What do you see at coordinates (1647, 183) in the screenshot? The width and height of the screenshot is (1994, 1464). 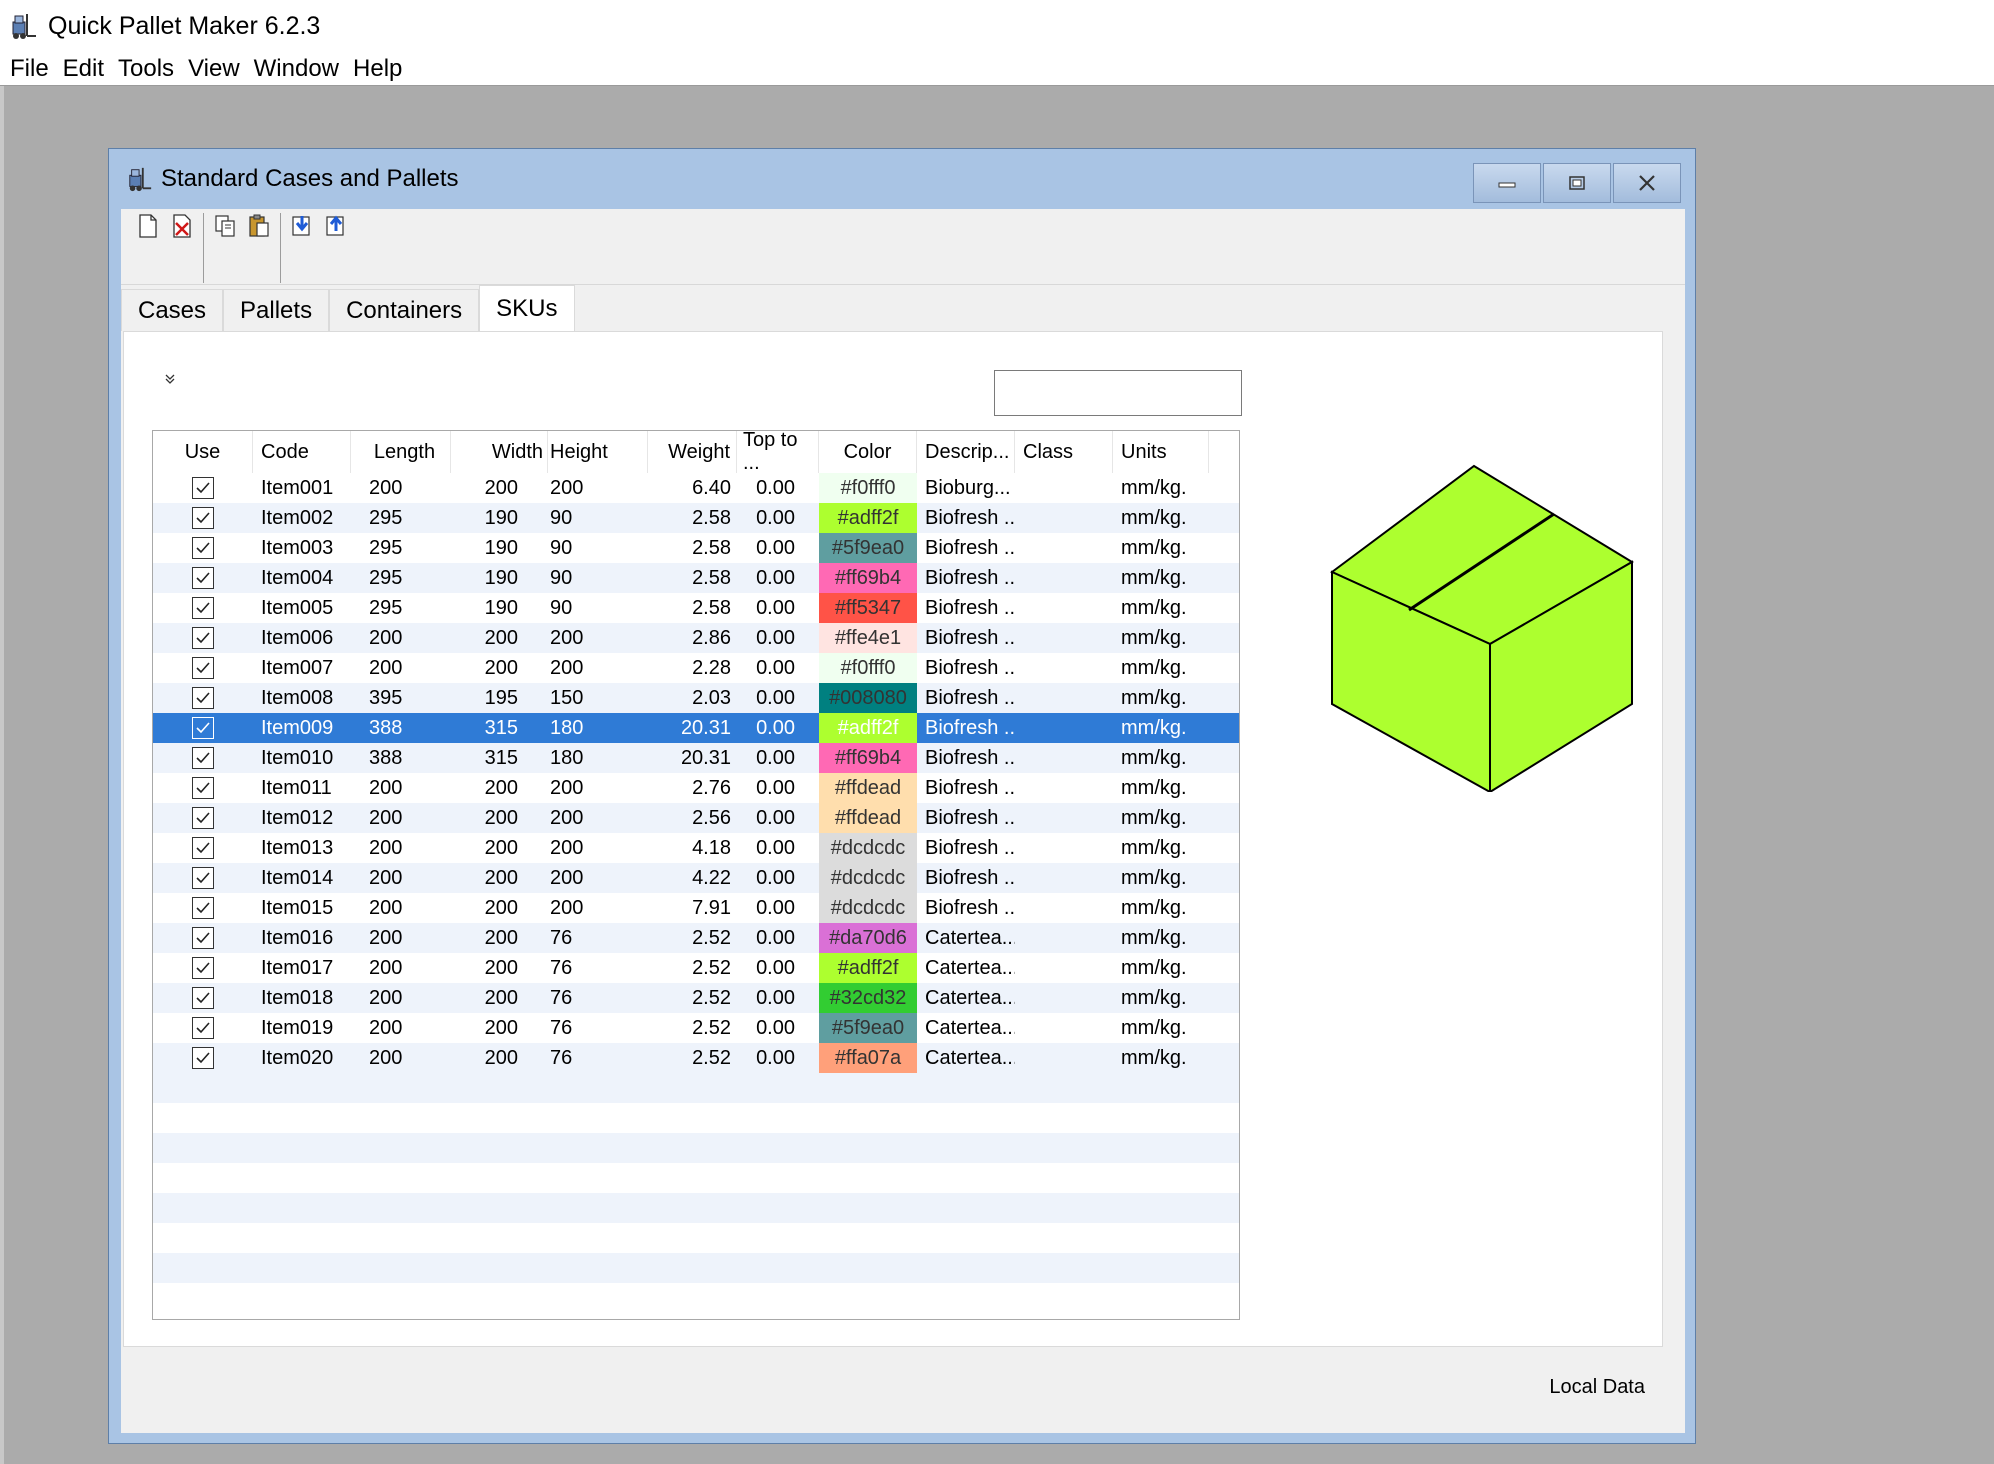 I see `close-button` at bounding box center [1647, 183].